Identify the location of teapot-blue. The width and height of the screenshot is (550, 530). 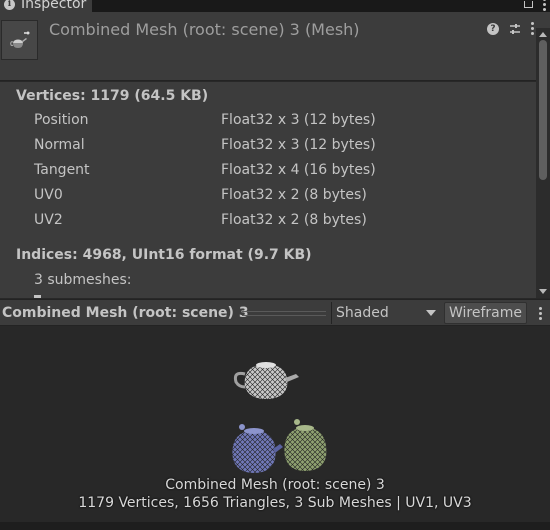
(257, 448).